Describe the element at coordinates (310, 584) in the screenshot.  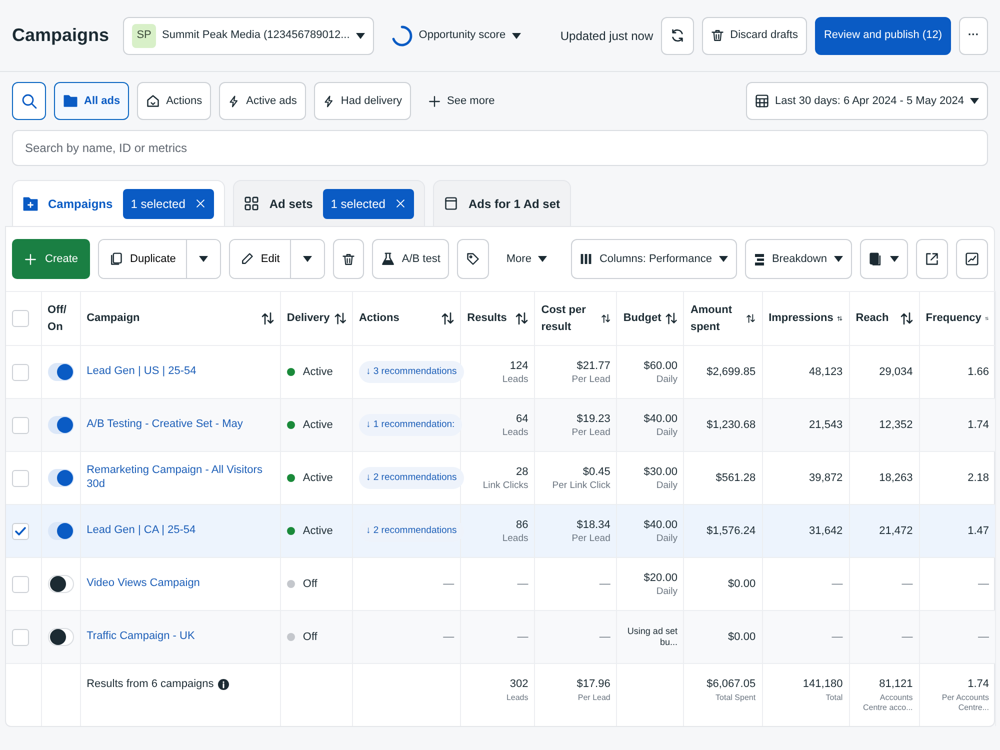
I see `delivery-status: Off` at that location.